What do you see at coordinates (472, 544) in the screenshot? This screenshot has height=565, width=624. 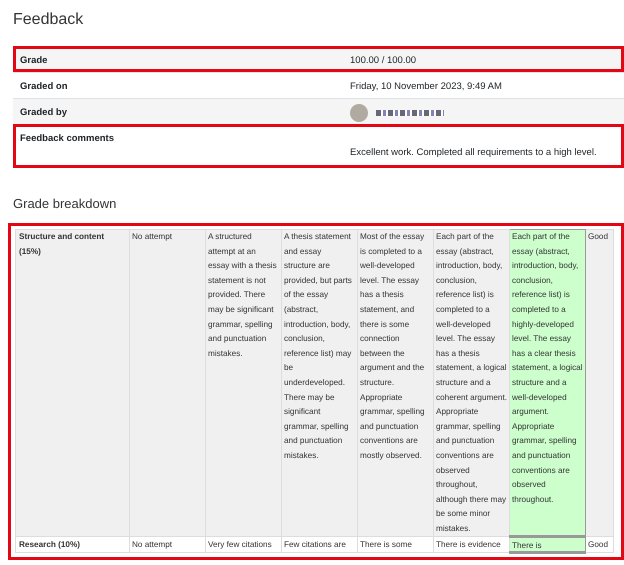 I see `level-cell: There is evidence` at bounding box center [472, 544].